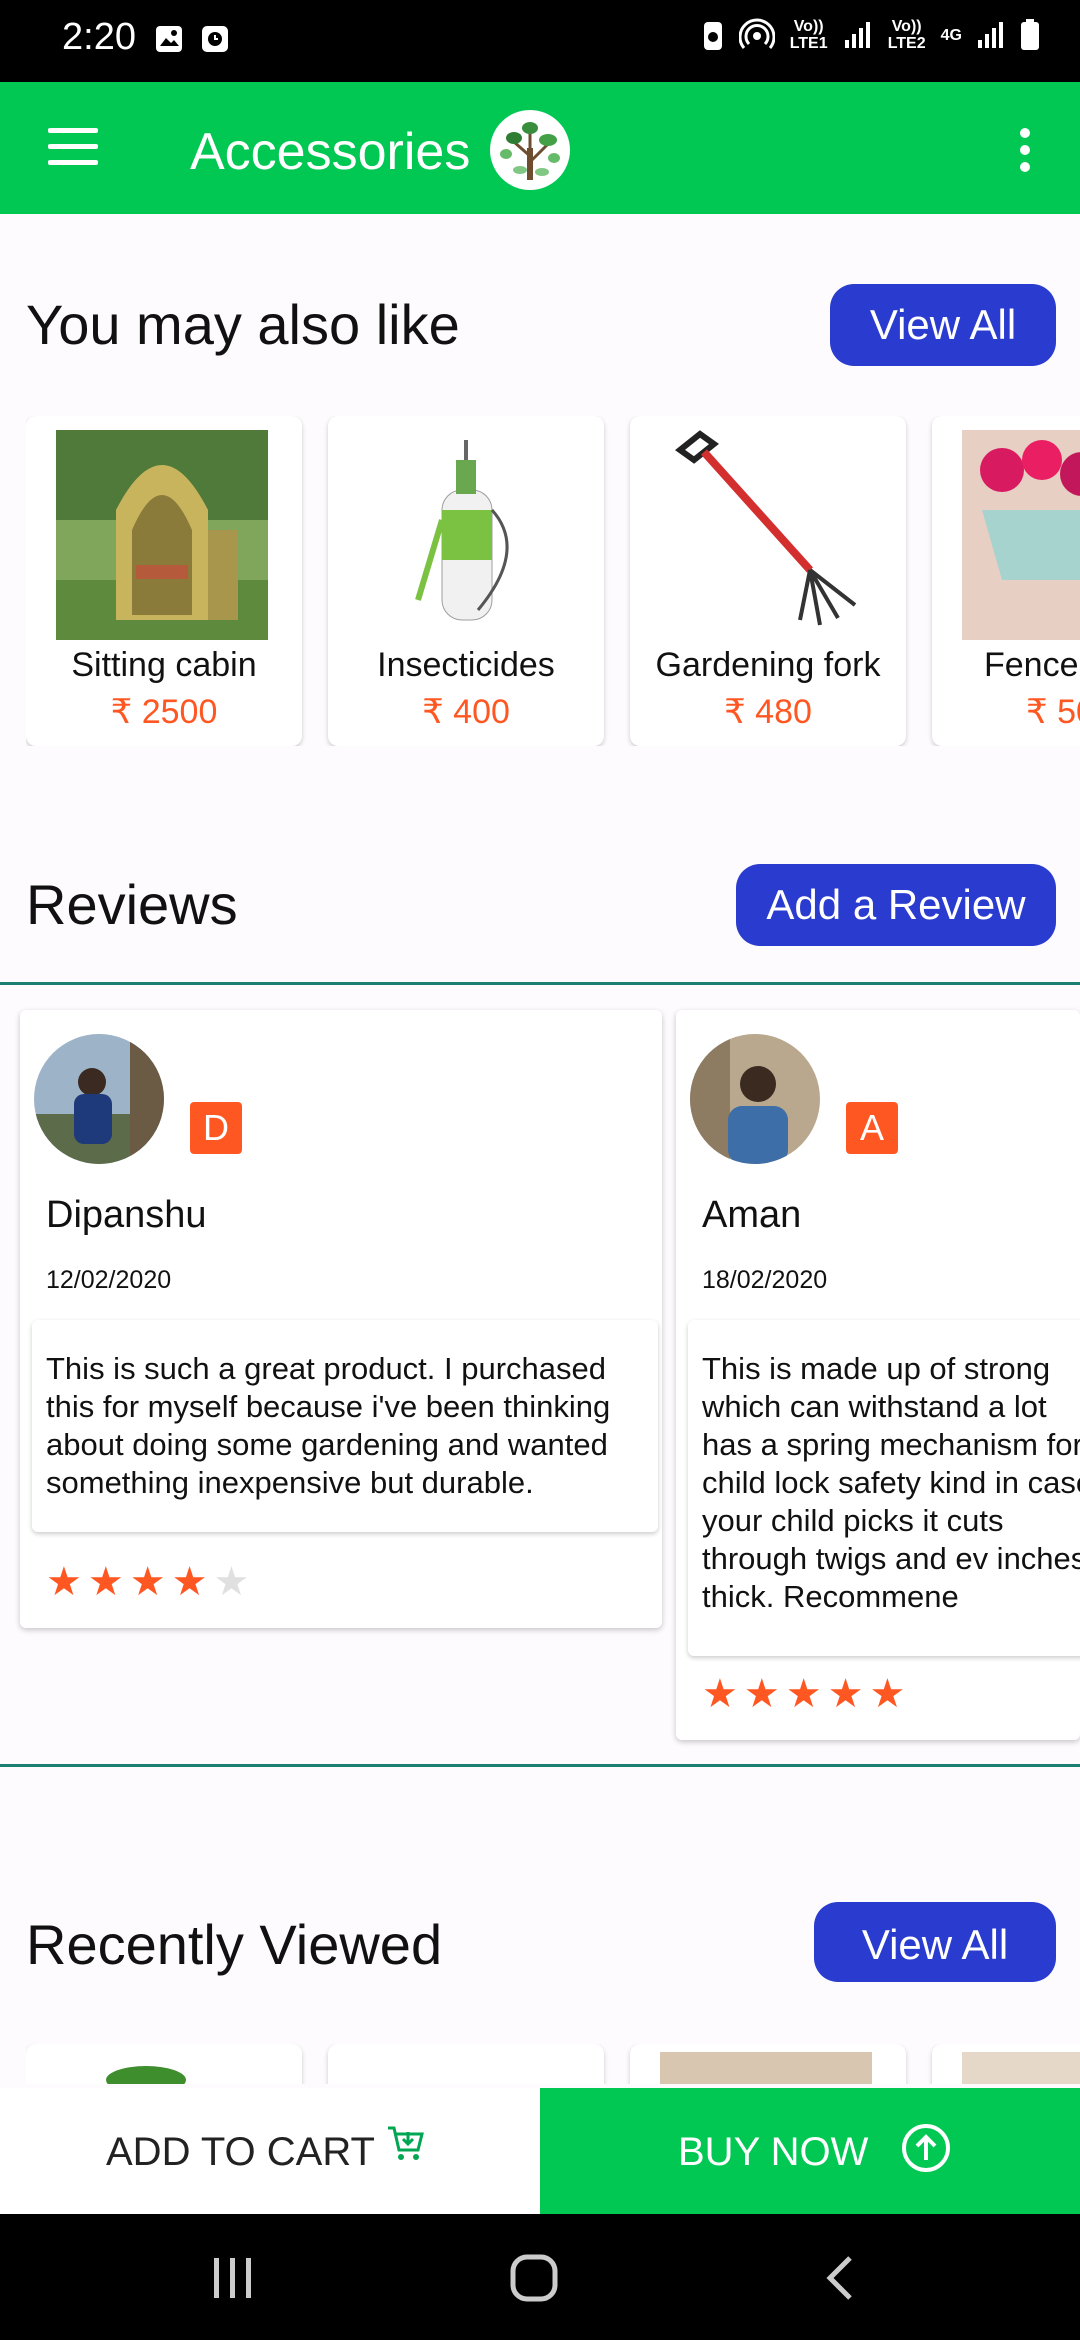 The width and height of the screenshot is (1080, 2340). I want to click on insecticide-sprayer-image, so click(464, 535).